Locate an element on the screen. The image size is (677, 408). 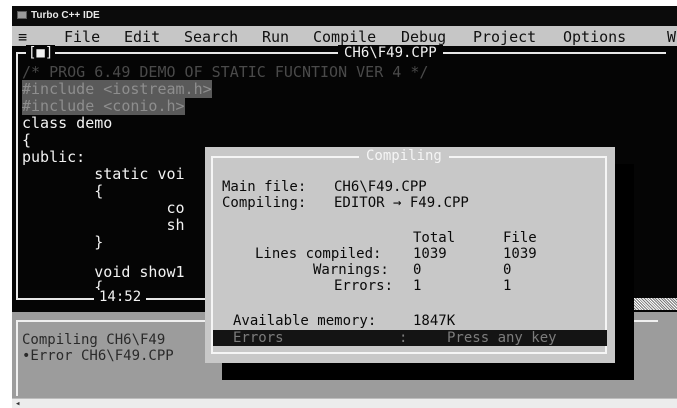
warnings-label: Warnings: is located at coordinates (351, 270).